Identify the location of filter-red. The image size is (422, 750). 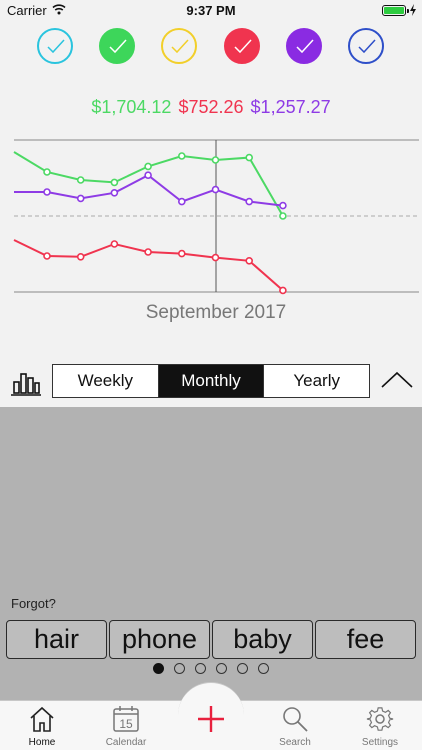
(242, 46).